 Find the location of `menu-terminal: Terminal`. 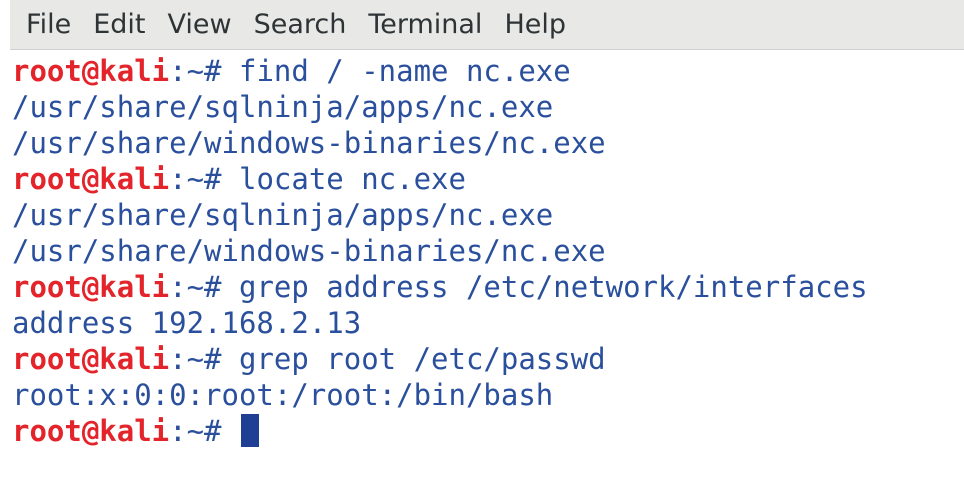

menu-terminal: Terminal is located at coordinates (425, 24).